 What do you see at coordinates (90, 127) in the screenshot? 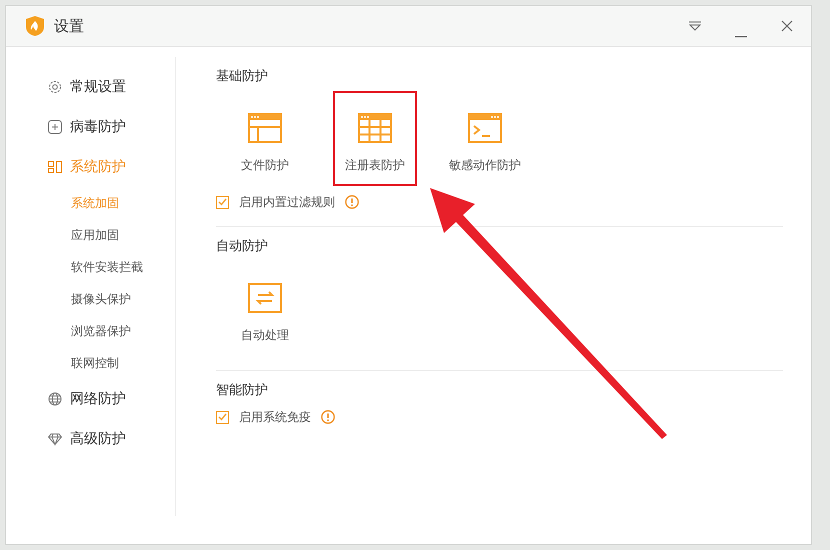
I see `sidebar-item: 病毒防护` at bounding box center [90, 127].